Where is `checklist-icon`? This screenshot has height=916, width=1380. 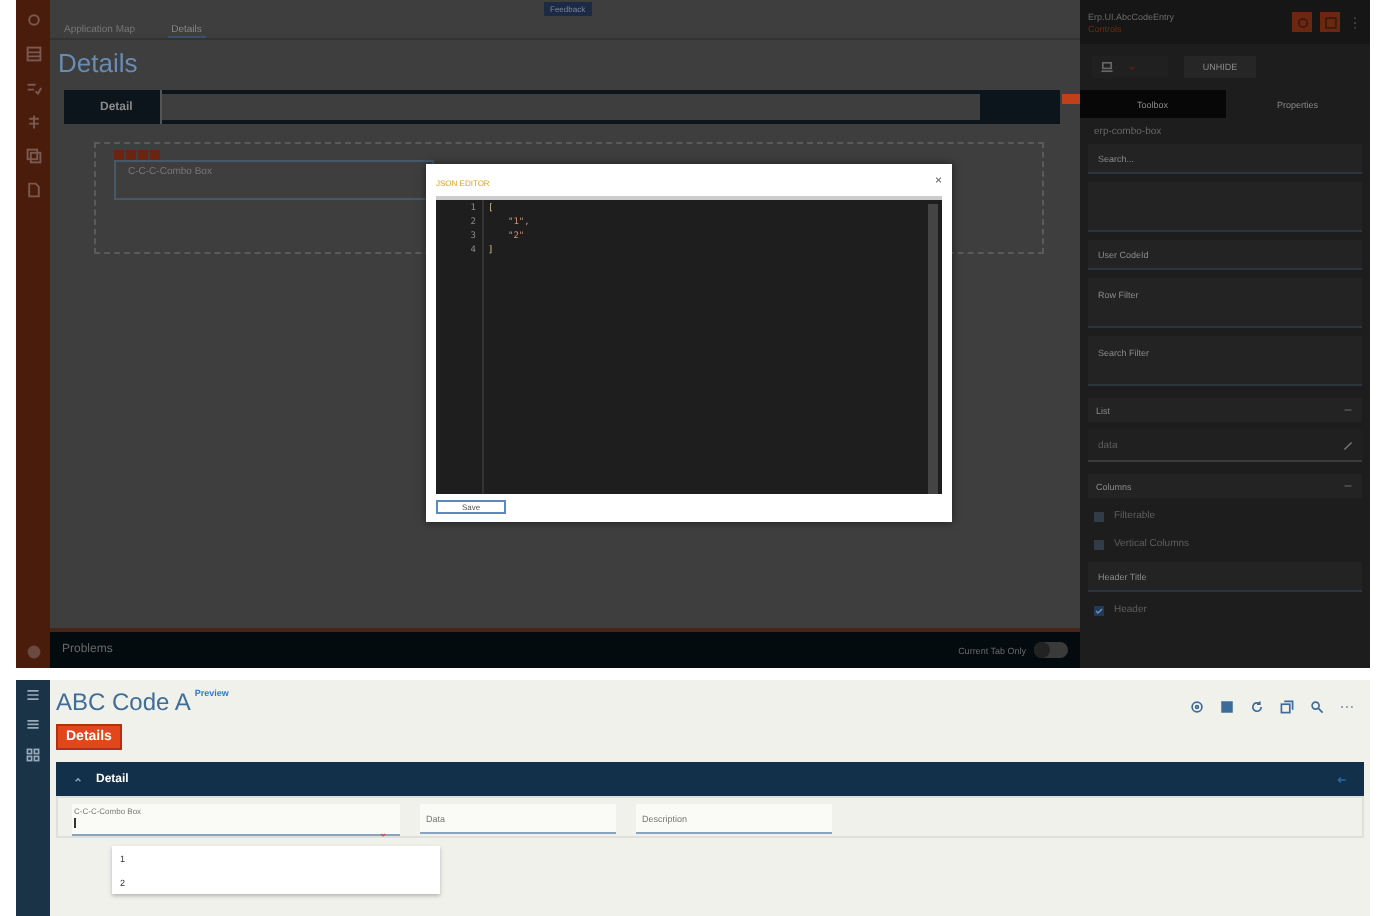
checklist-icon is located at coordinates (33, 88).